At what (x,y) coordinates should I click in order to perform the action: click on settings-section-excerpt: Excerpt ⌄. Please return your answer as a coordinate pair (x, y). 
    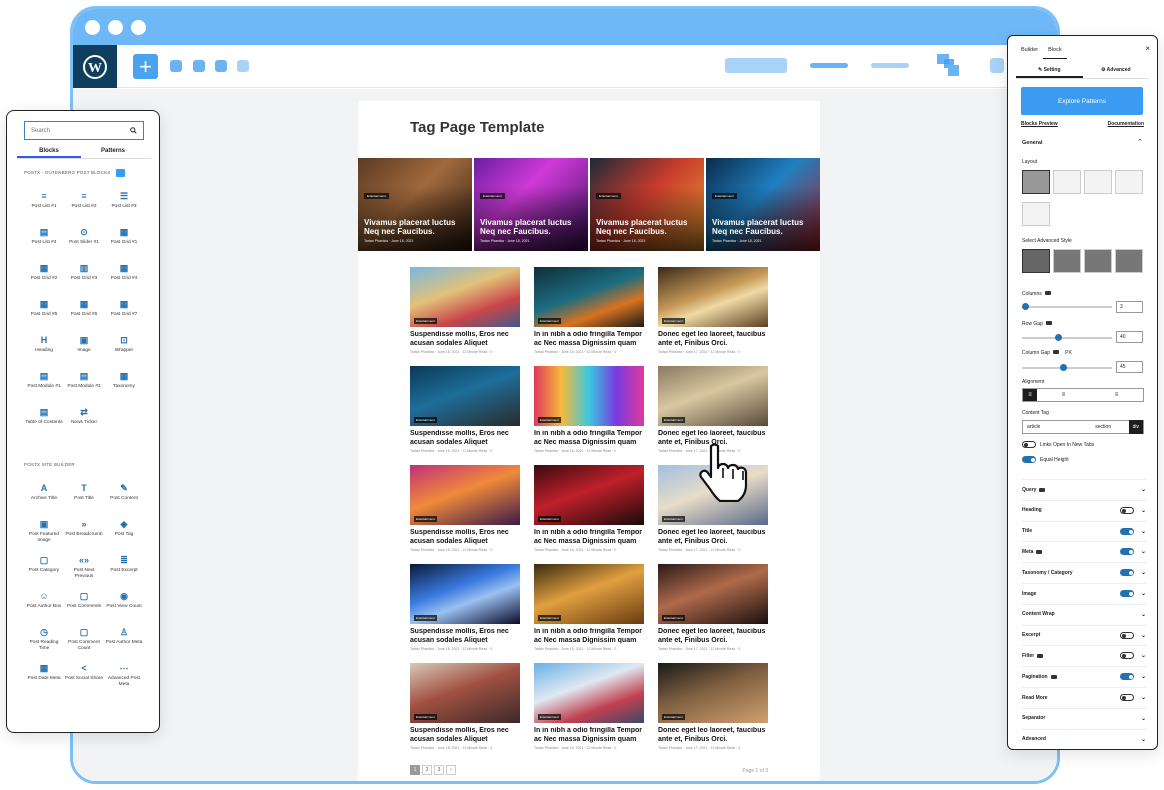
    Looking at the image, I should click on (1084, 634).